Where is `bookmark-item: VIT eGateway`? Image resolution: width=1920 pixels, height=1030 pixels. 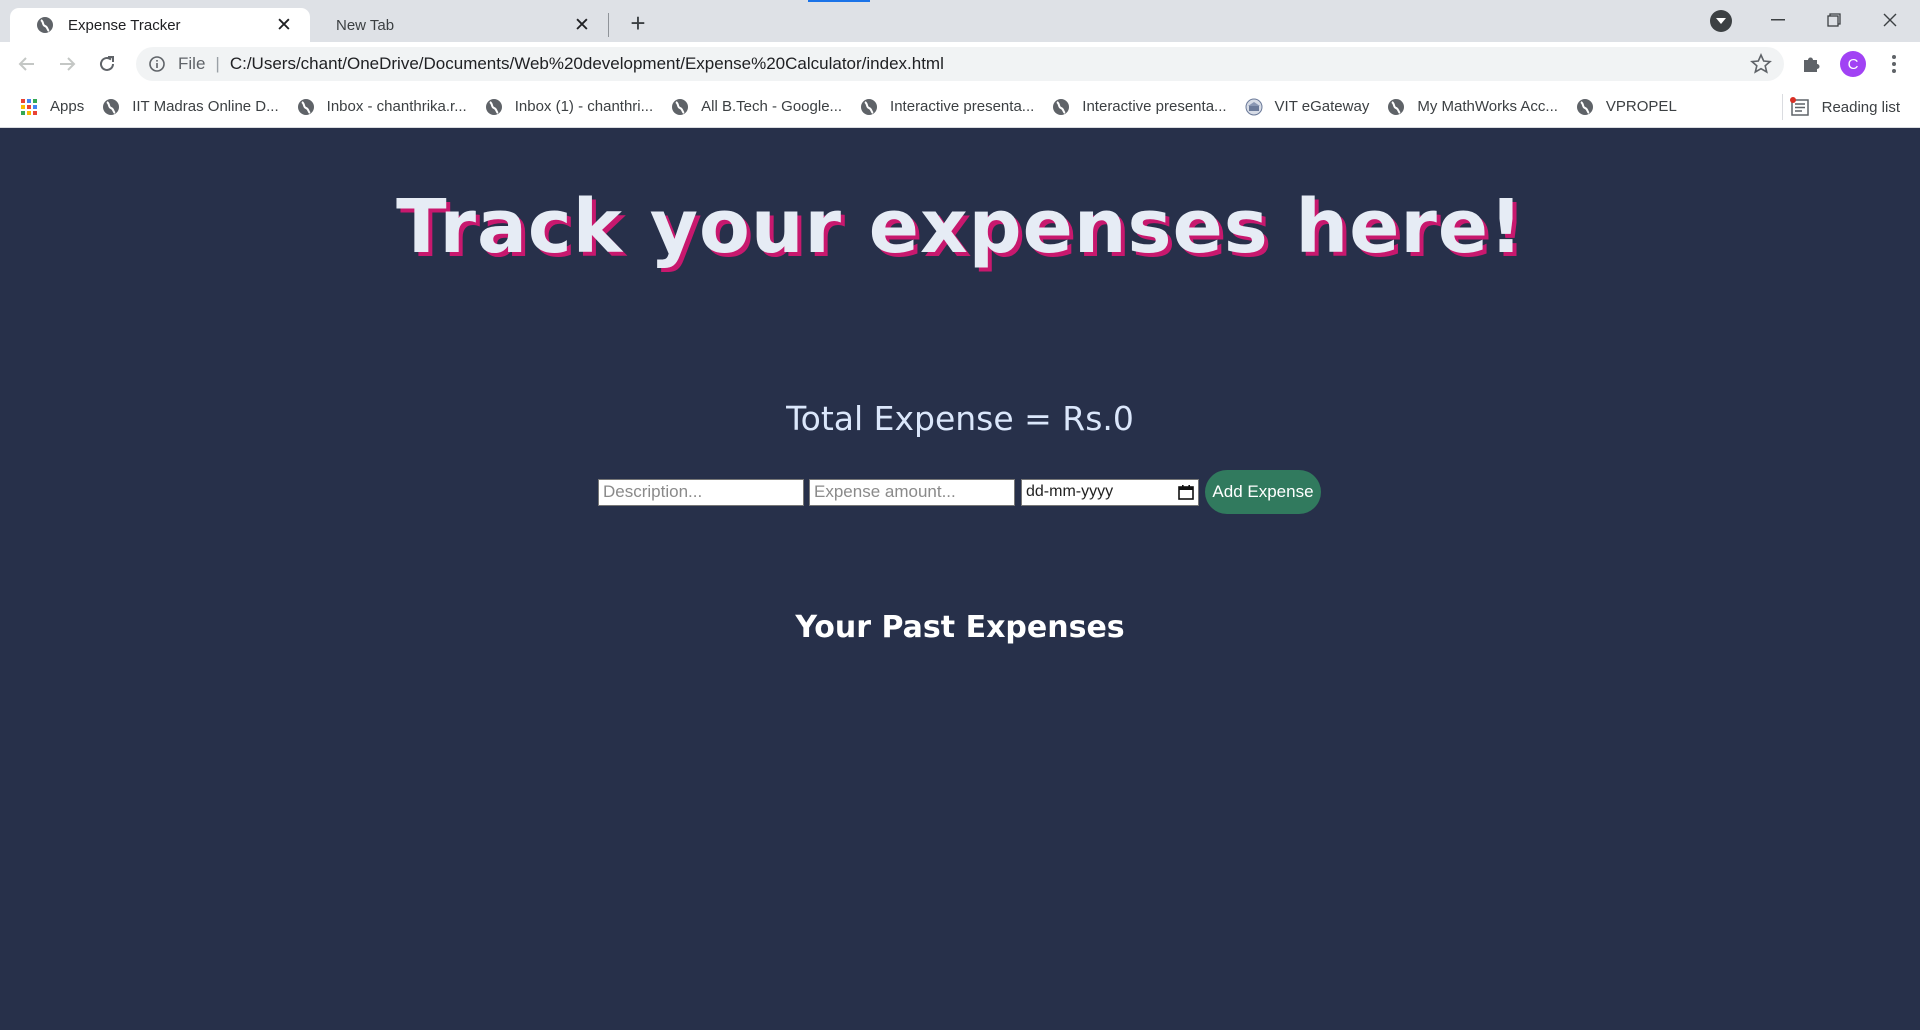 bookmark-item: VIT eGateway is located at coordinates (1307, 107).